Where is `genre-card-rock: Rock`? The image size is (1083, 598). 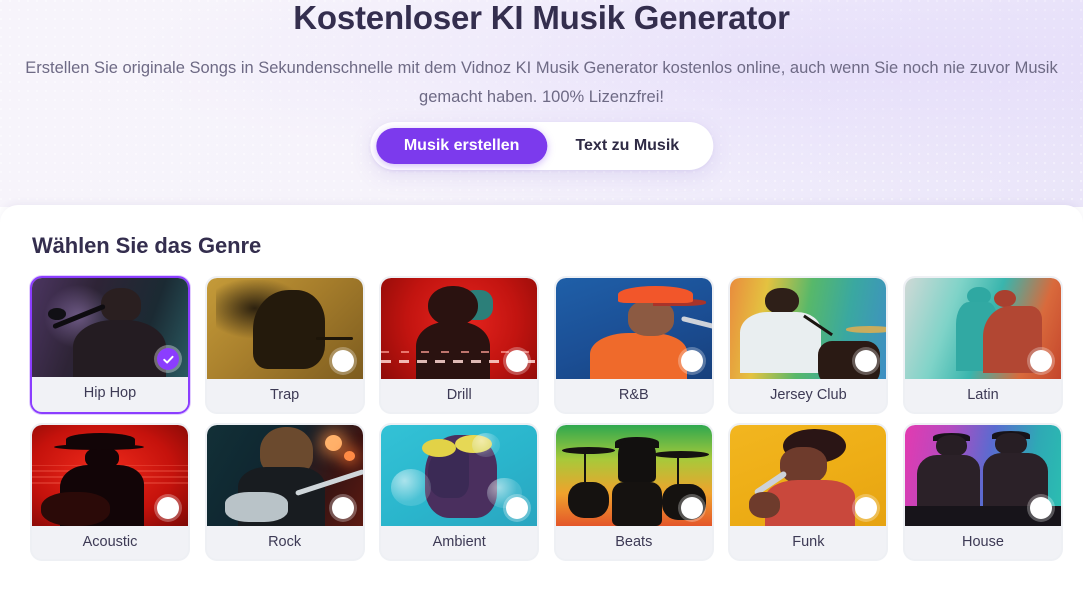 genre-card-rock: Rock is located at coordinates (284, 492).